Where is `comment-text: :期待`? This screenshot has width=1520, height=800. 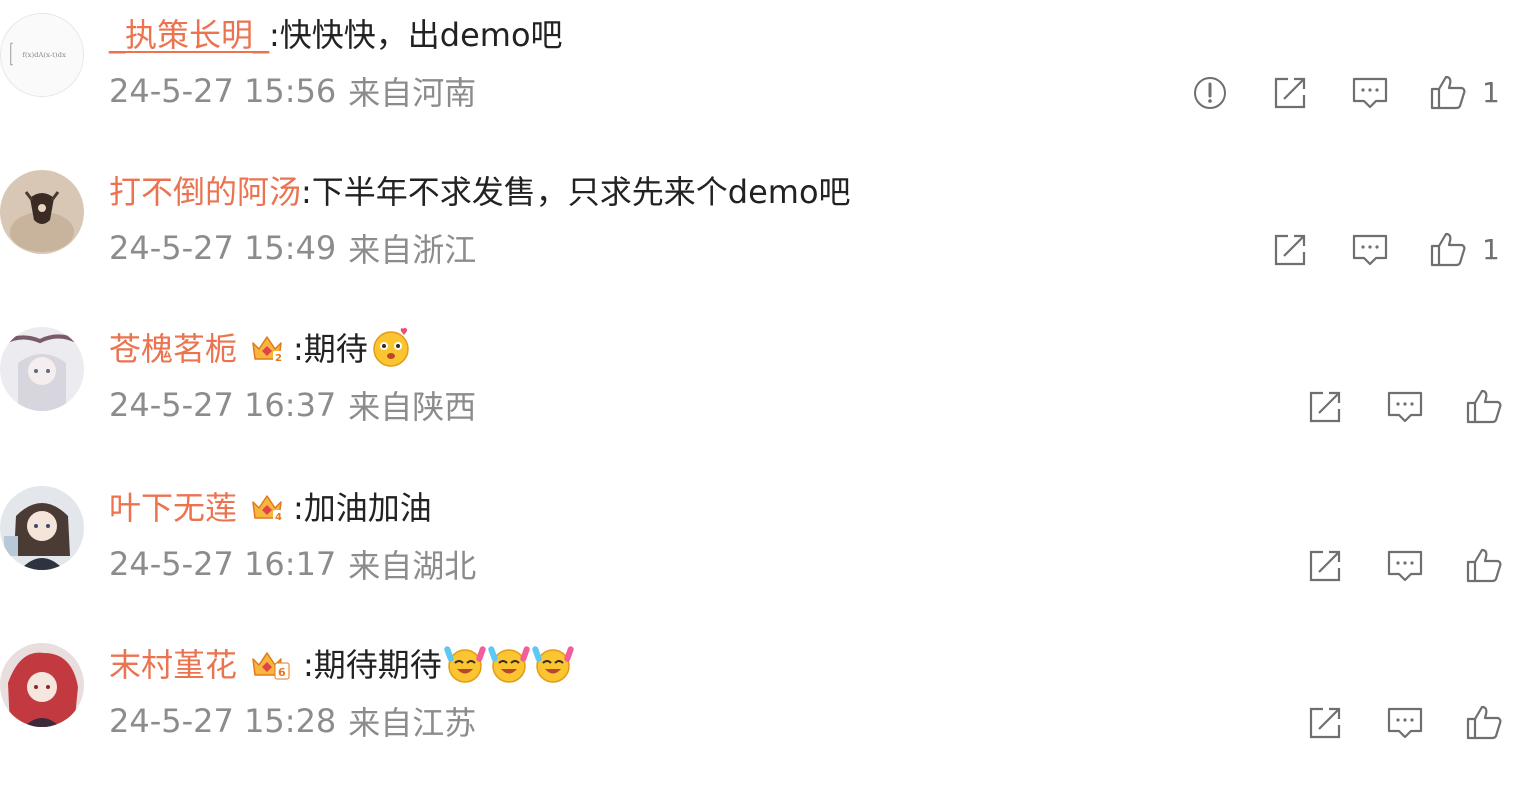
comment-text: :期待 is located at coordinates (330, 349).